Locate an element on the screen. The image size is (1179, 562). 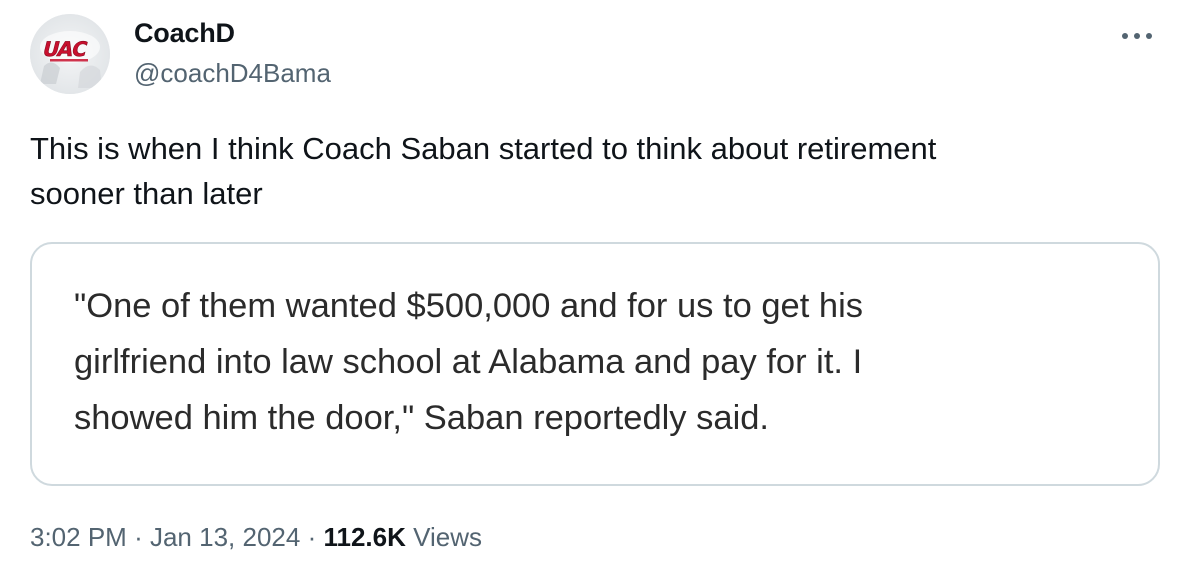
views-label: Views is located at coordinates (447, 537).